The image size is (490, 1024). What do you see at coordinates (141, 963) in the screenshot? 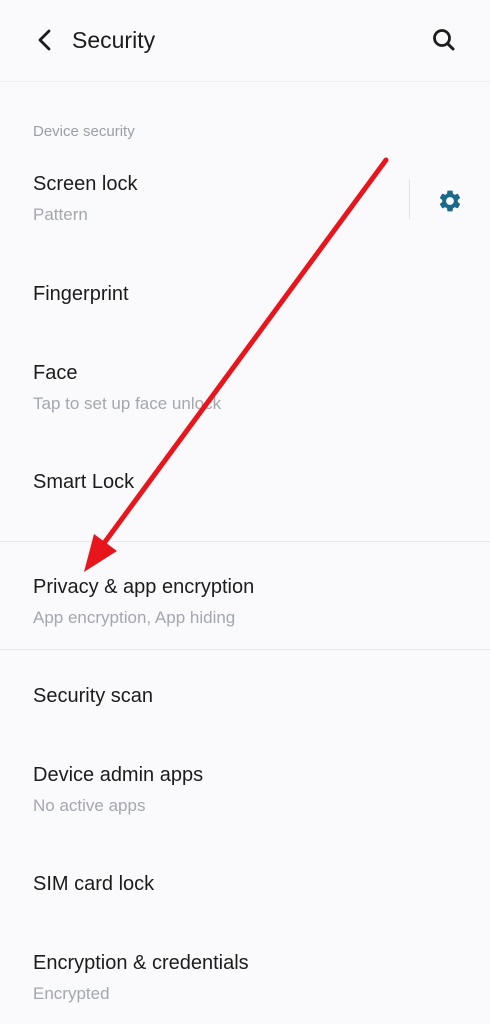
I see `item-title: Encryption & credentials` at bounding box center [141, 963].